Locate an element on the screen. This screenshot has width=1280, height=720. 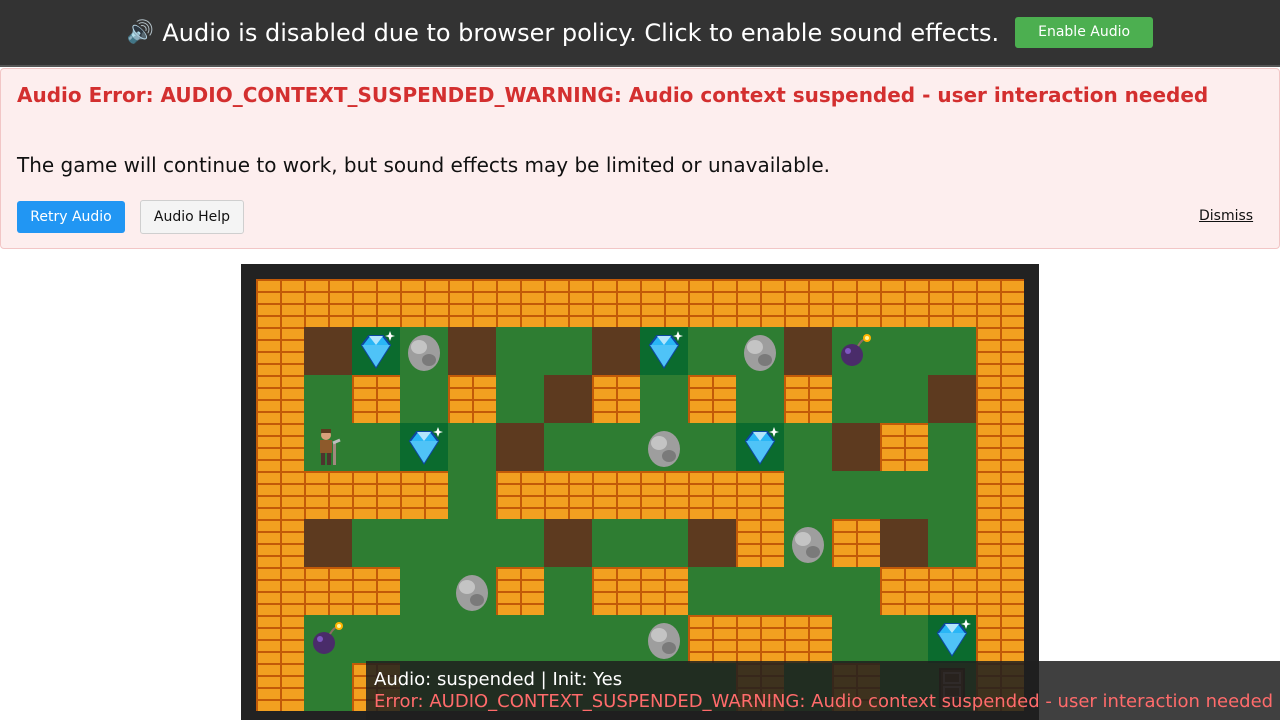
dismiss-link: Dismiss is located at coordinates (1226, 216).